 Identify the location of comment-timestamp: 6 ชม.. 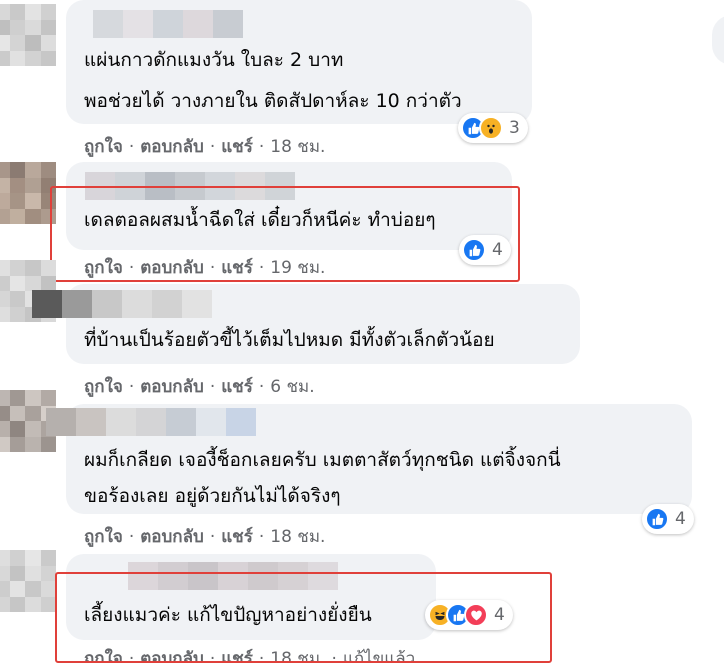
(292, 386).